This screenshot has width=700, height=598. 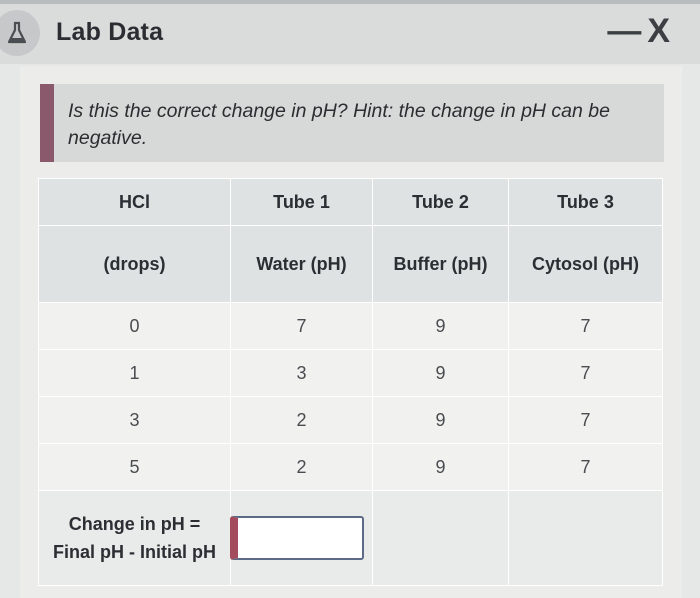 What do you see at coordinates (350, 34) in the screenshot?
I see `title-bar: Lab Data — X` at bounding box center [350, 34].